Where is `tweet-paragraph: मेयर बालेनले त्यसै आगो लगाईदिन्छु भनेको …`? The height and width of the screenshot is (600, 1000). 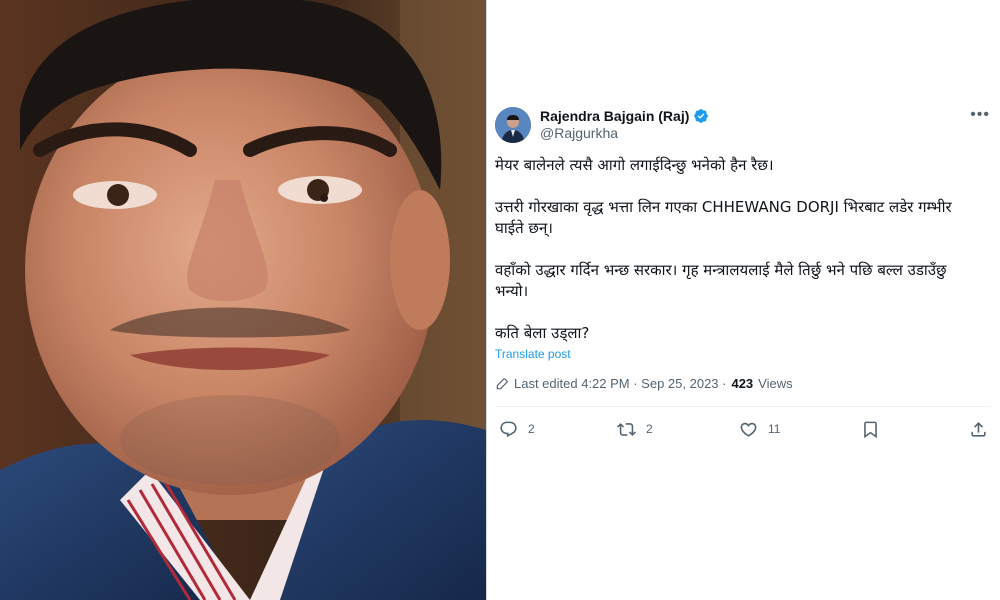 tweet-paragraph: मेयर बालेनले त्यसै आगो लगाईदिन्छु भनेको … is located at coordinates (634, 165).